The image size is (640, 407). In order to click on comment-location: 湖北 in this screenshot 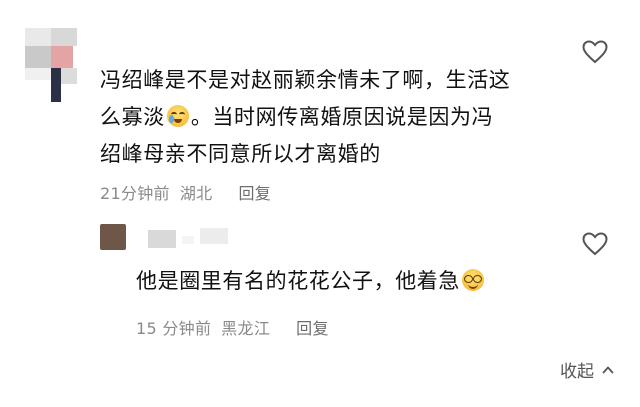, I will do `click(196, 193)`.